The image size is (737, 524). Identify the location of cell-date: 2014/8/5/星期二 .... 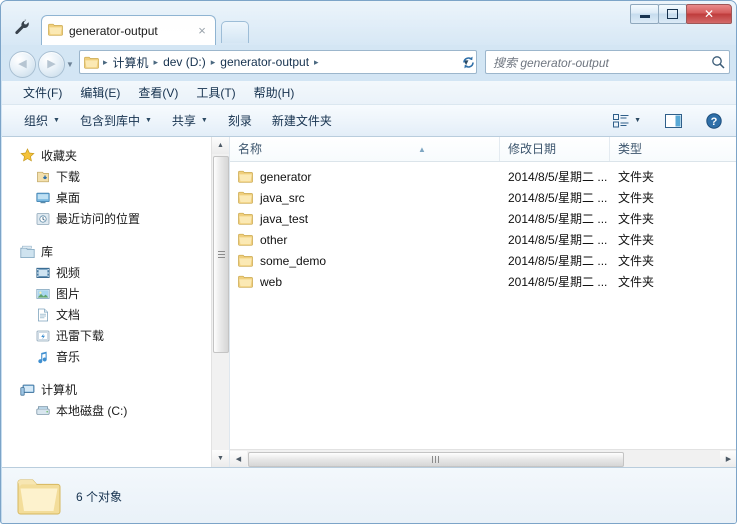
(558, 219).